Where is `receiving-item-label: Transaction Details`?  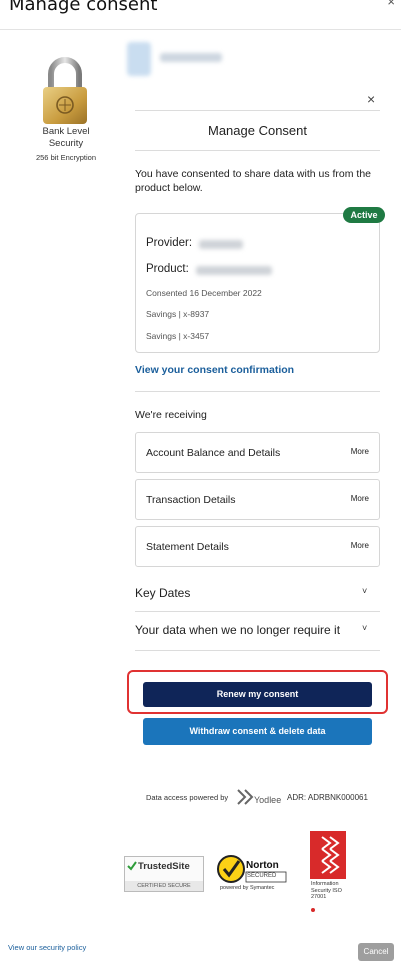 receiving-item-label: Transaction Details is located at coordinates (191, 500).